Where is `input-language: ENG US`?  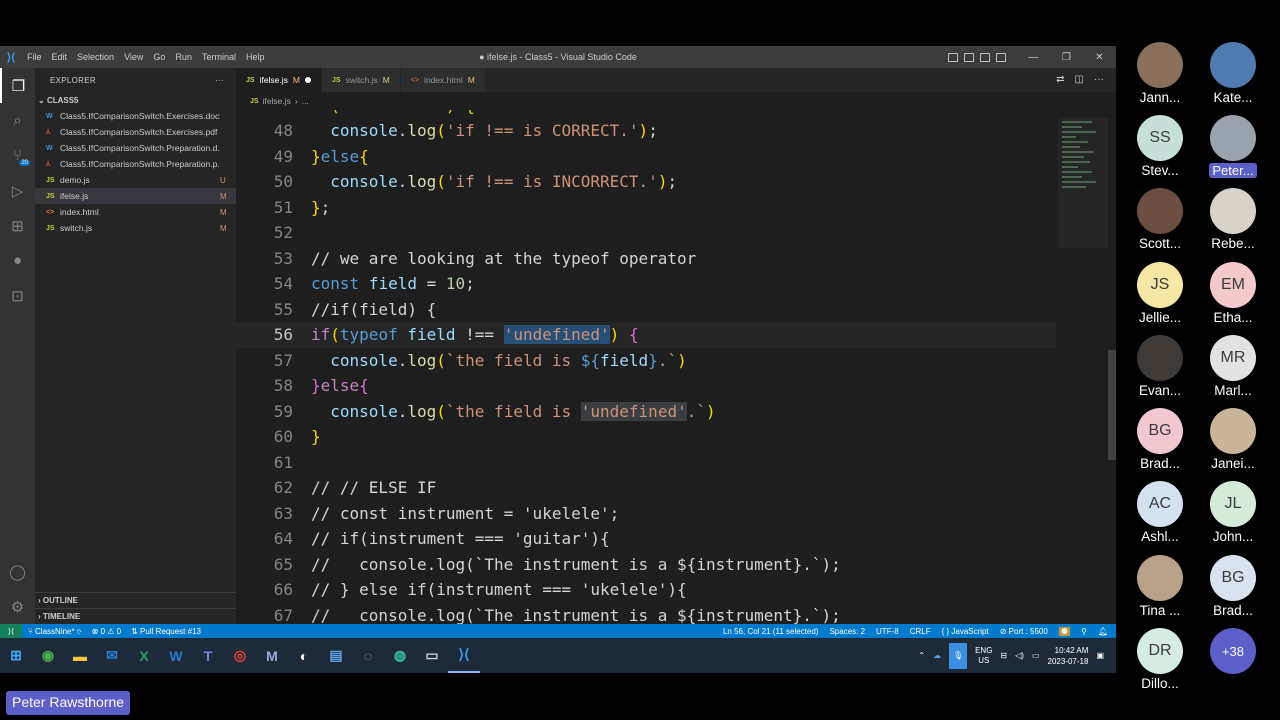
input-language: ENG US is located at coordinates (983, 656).